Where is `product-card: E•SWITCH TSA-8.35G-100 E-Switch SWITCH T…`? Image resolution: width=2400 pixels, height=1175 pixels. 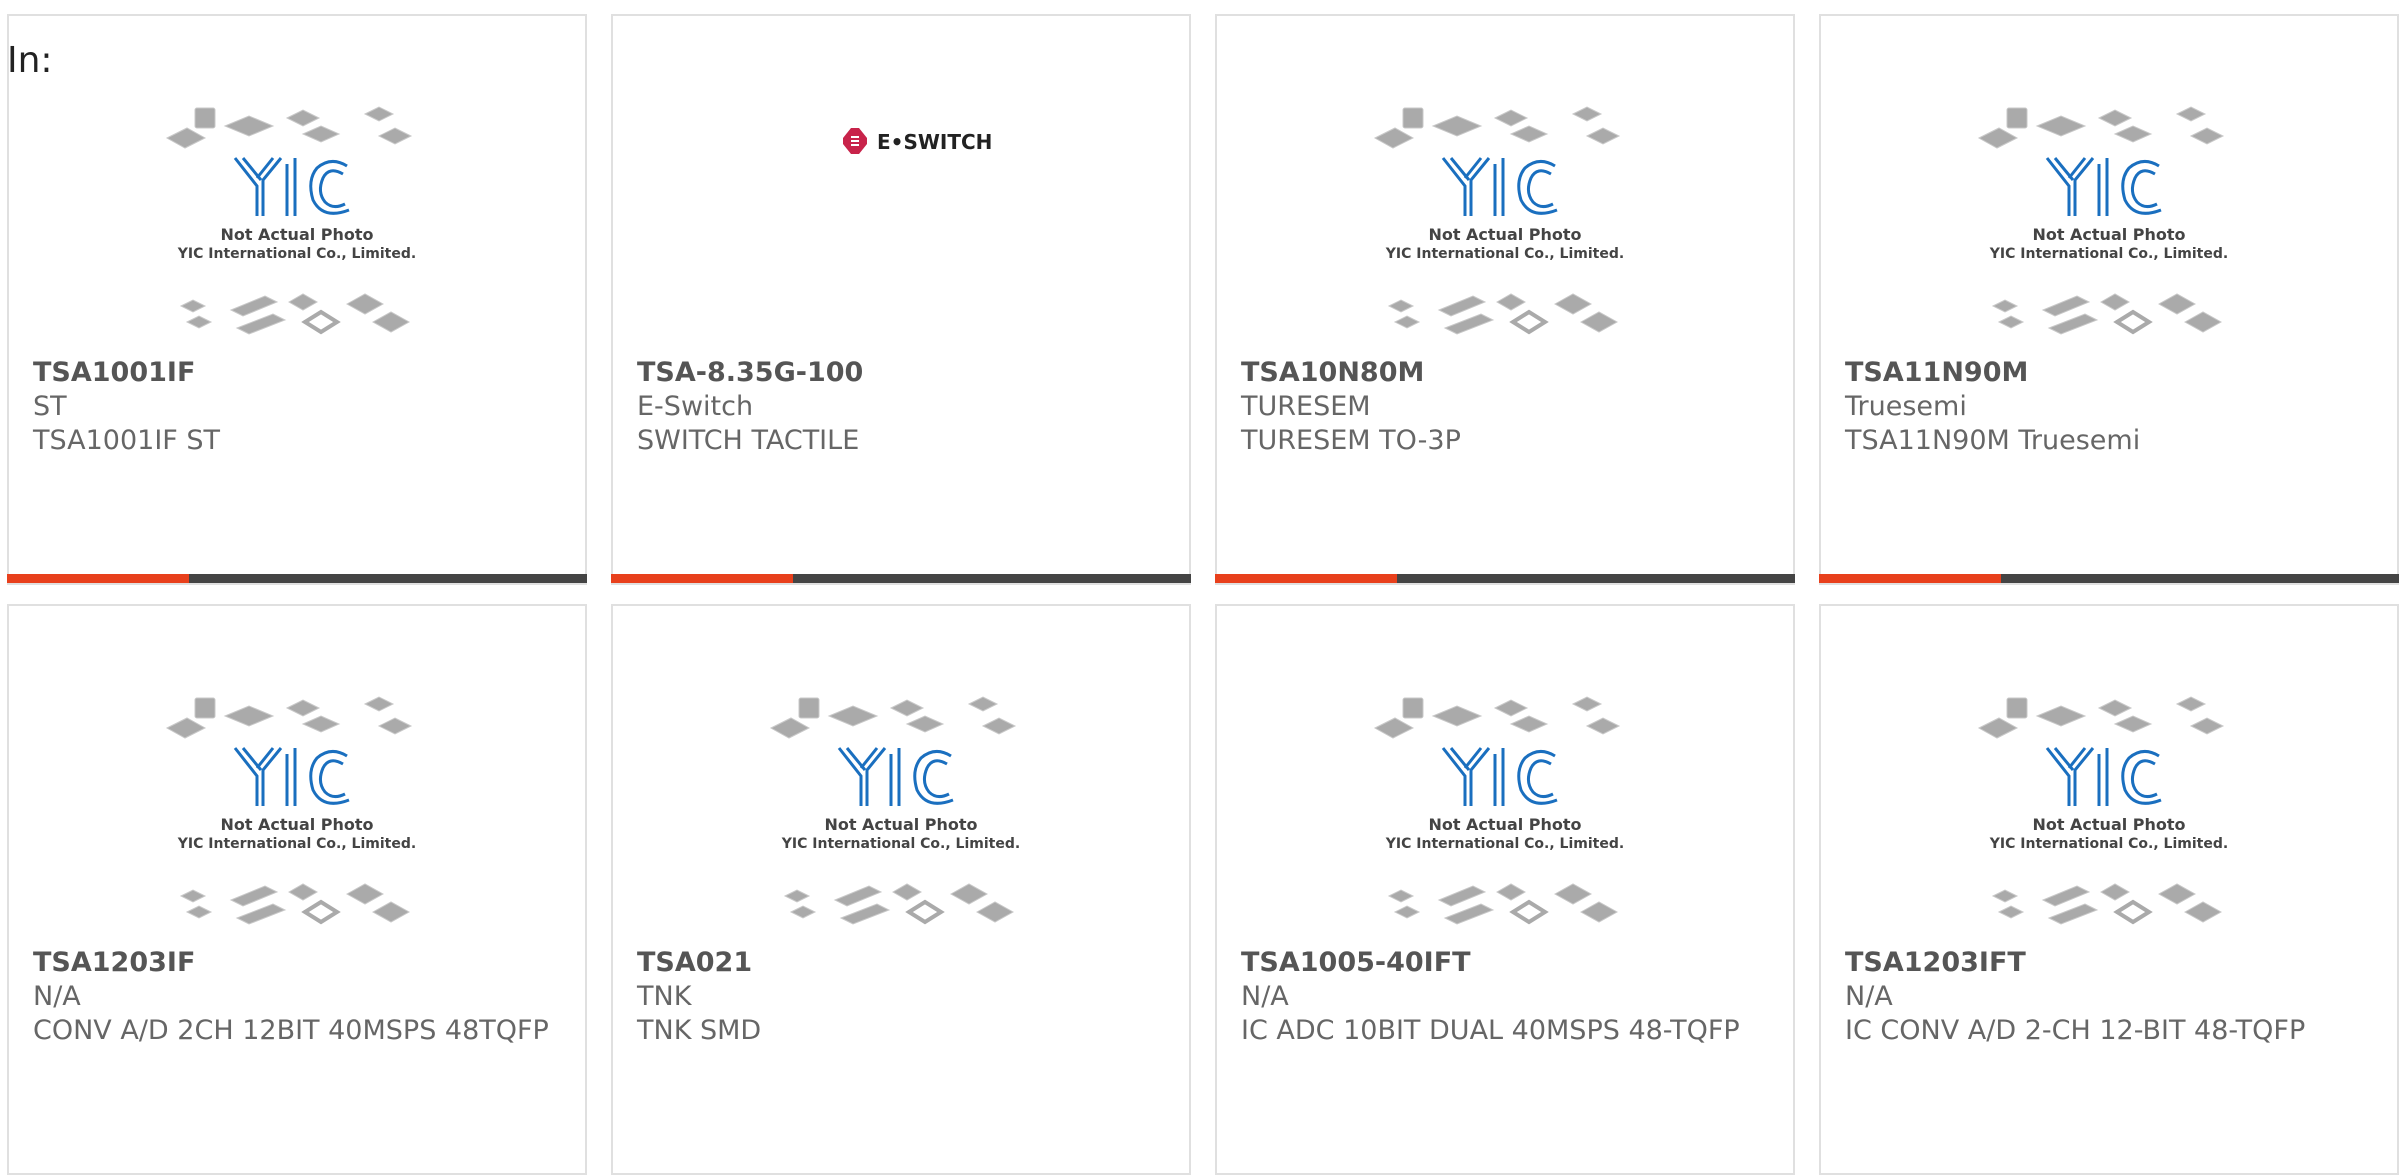 product-card: E•SWITCH TSA-8.35G-100 E-Switch SWITCH T… is located at coordinates (901, 299).